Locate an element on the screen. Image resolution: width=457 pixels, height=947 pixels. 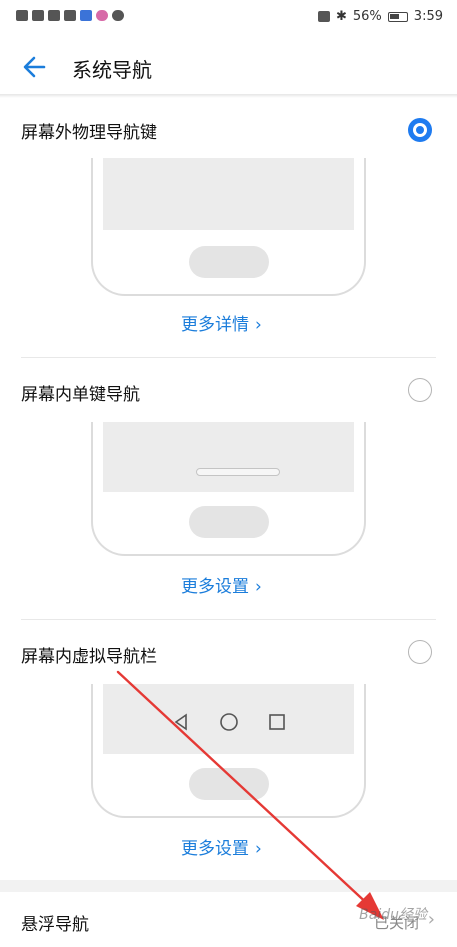
home-nav-icon is located at coordinates (228, 722).